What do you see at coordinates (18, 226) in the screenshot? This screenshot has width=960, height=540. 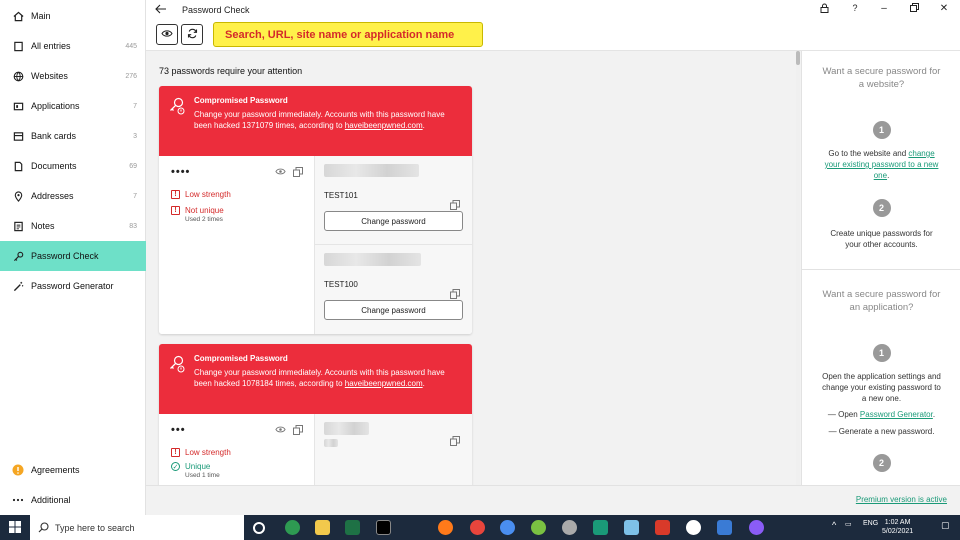 I see `notes-icon` at bounding box center [18, 226].